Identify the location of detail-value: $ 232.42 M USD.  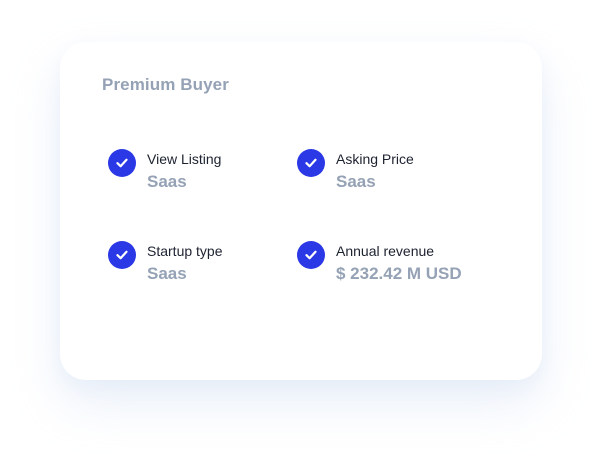
(399, 273).